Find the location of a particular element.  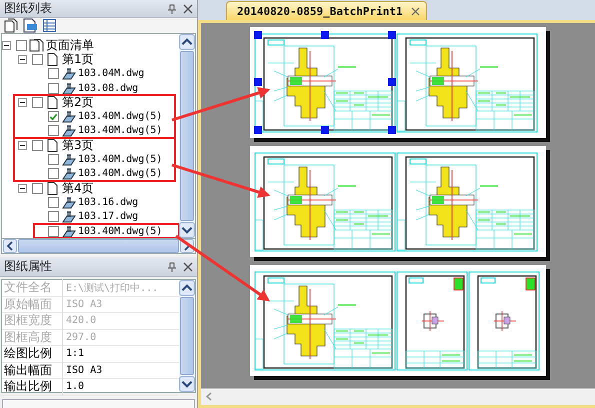

property-value: 420.0 is located at coordinates (80, 320).